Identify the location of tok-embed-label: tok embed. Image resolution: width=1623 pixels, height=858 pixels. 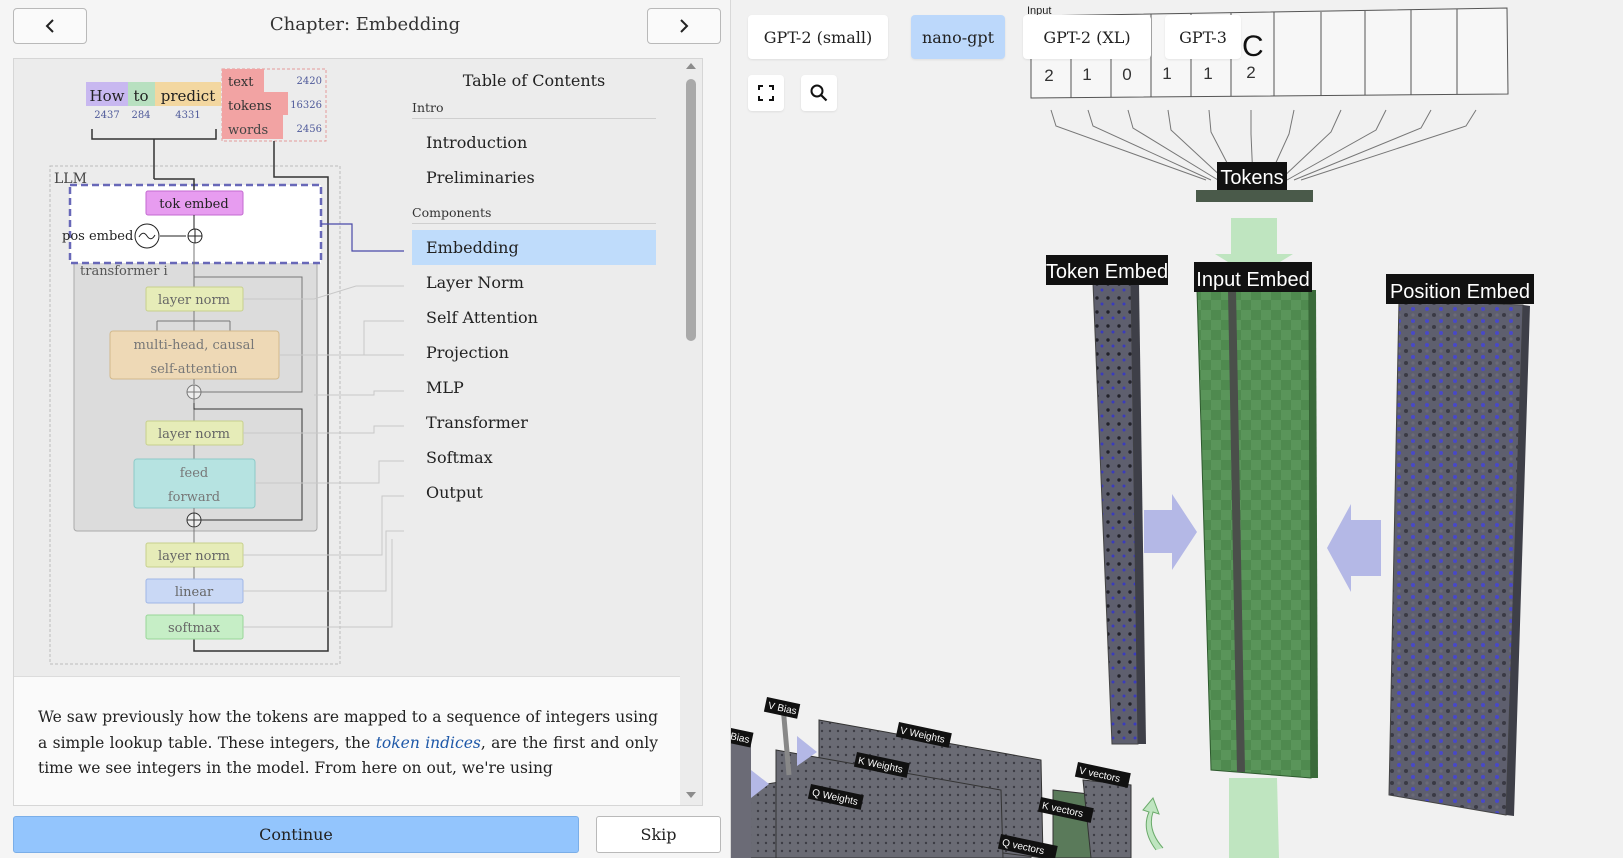
(193, 204).